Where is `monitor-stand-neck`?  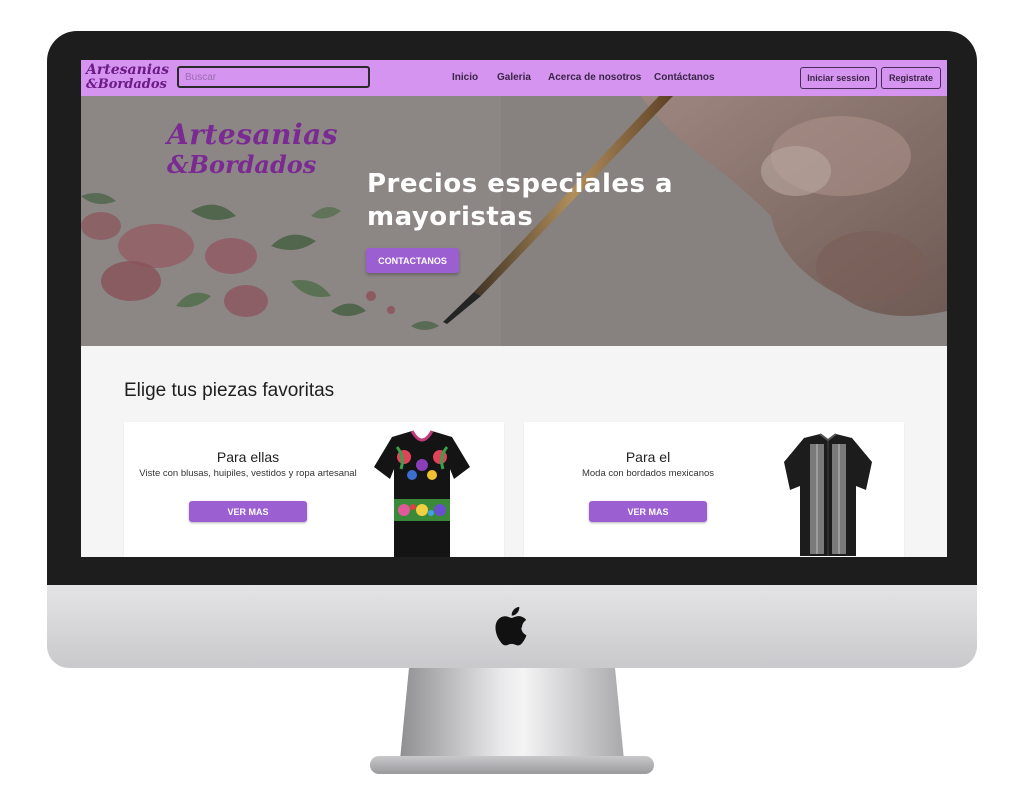
monitor-stand-neck is located at coordinates (512, 714).